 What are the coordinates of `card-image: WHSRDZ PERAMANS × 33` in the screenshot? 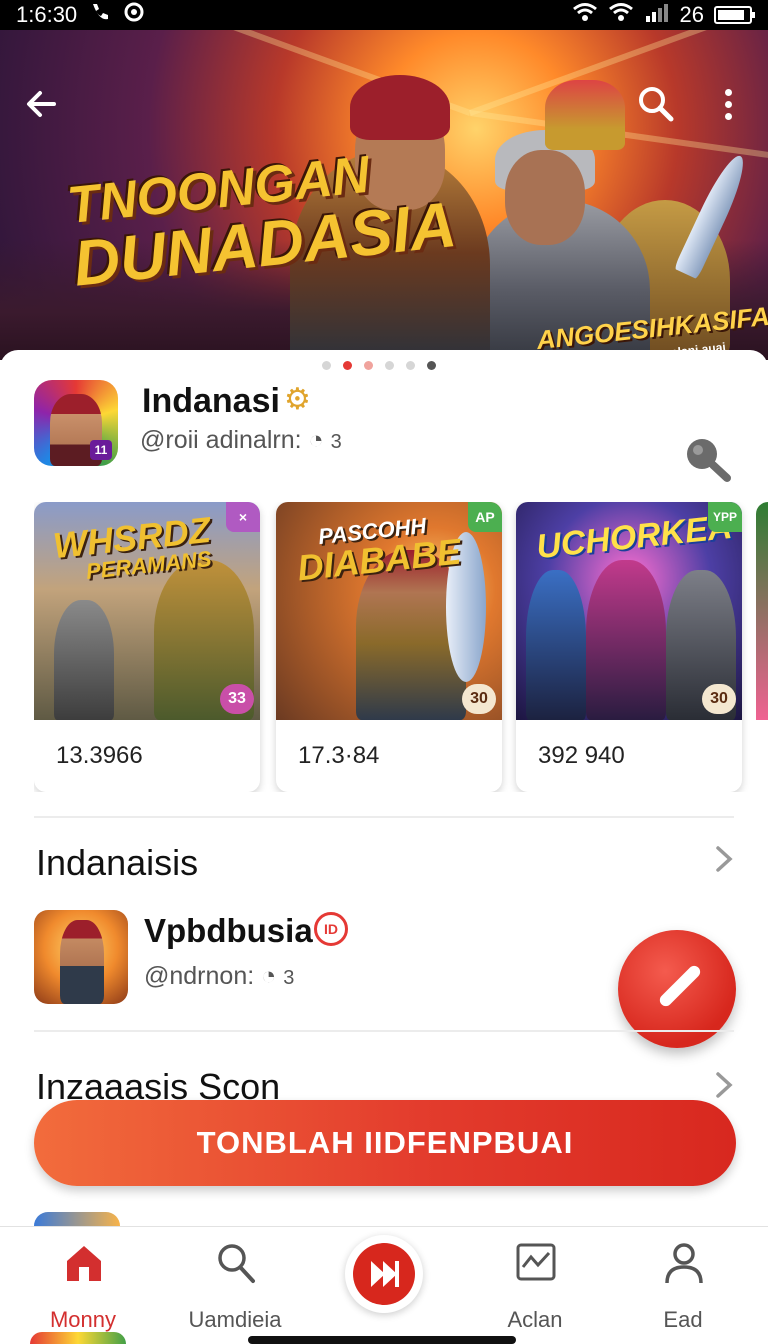 It's located at (147, 611).